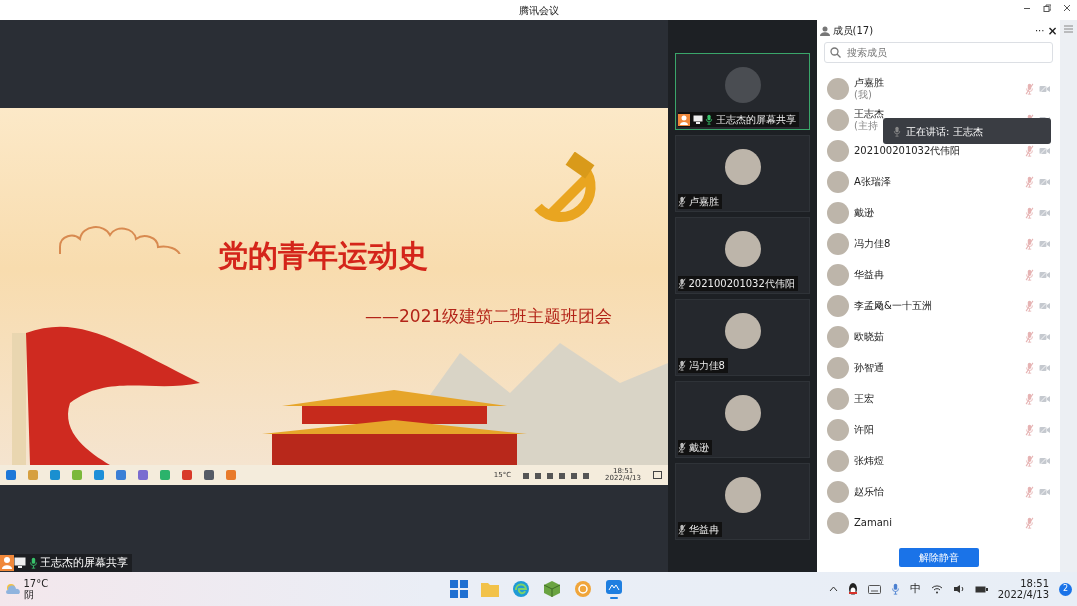  What do you see at coordinates (944, 131) in the screenshot?
I see `tooltip-text: 正在讲话: 王志杰` at bounding box center [944, 131].